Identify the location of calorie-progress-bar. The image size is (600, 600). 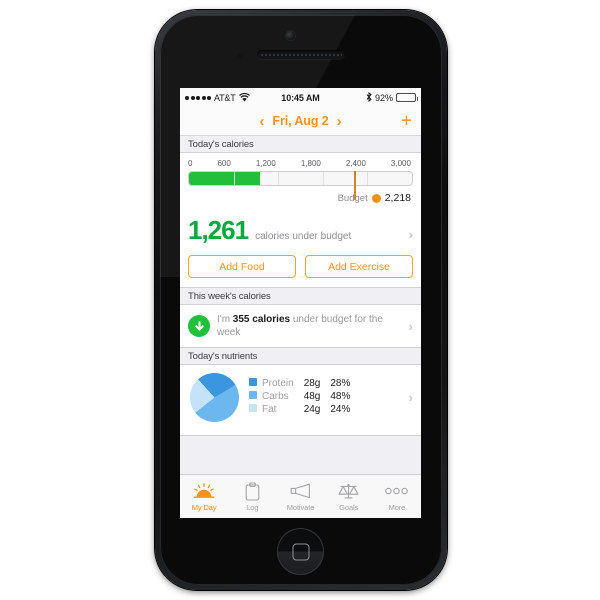
(300, 185).